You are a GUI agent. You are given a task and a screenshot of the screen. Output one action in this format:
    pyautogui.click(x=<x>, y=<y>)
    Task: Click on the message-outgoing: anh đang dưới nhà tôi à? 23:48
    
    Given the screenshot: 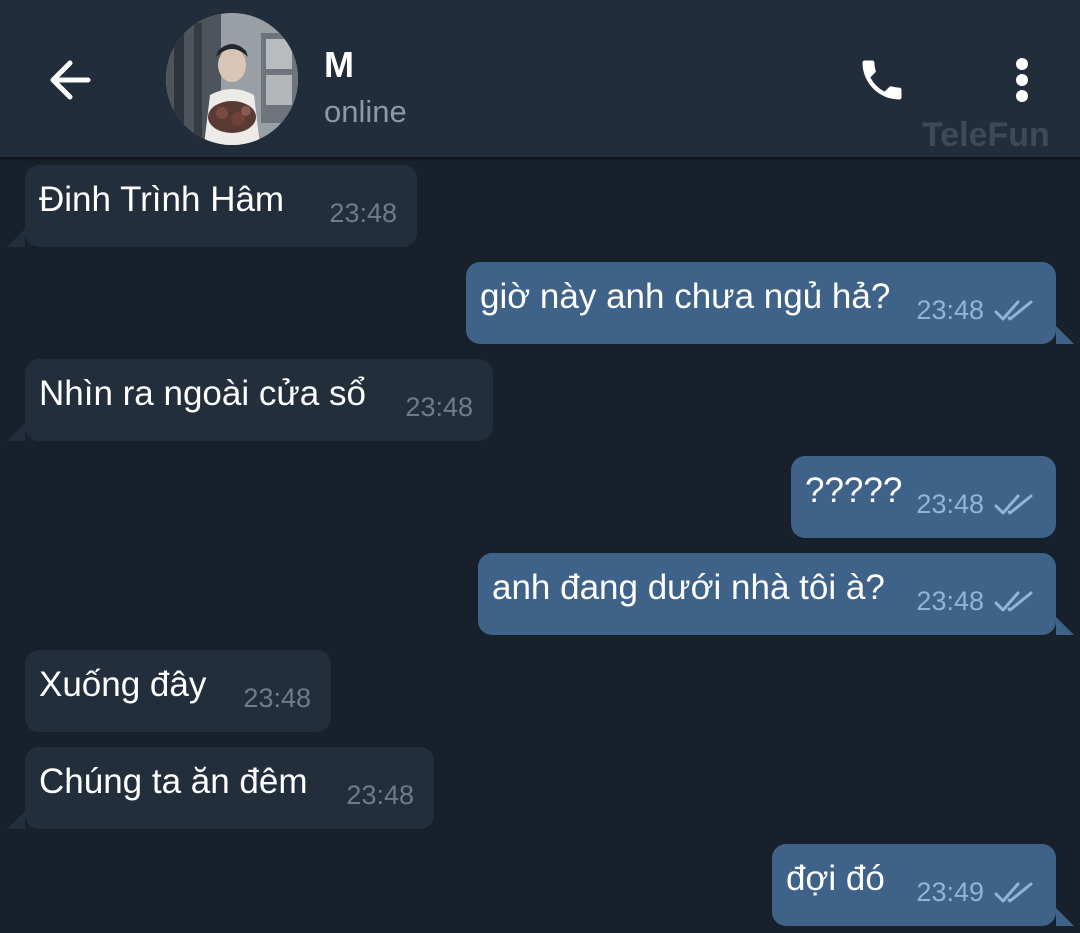 What is the action you would take?
    pyautogui.click(x=776, y=594)
    